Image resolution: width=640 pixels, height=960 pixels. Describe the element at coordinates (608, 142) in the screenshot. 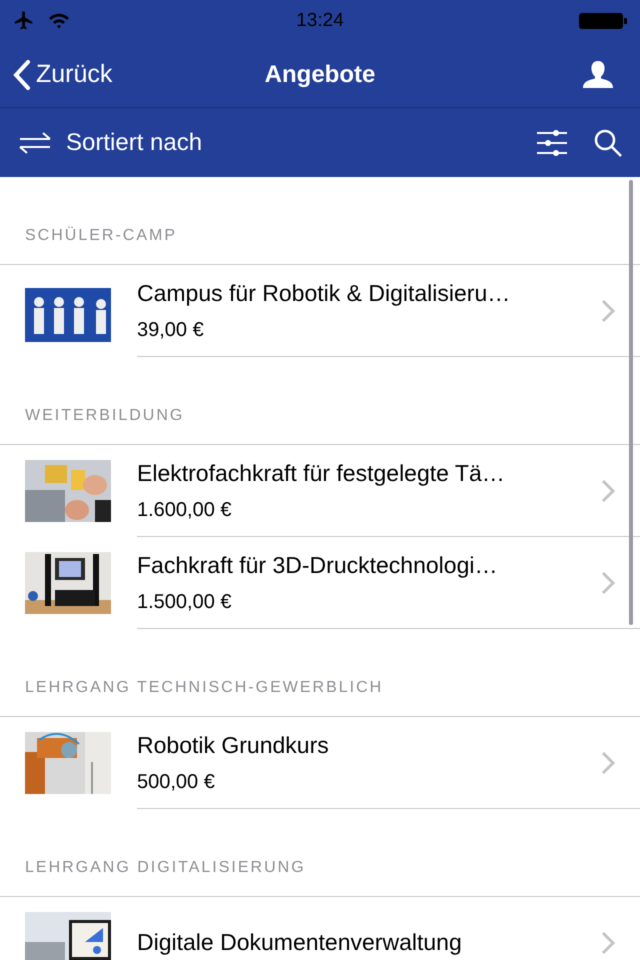

I see `search-icon` at that location.